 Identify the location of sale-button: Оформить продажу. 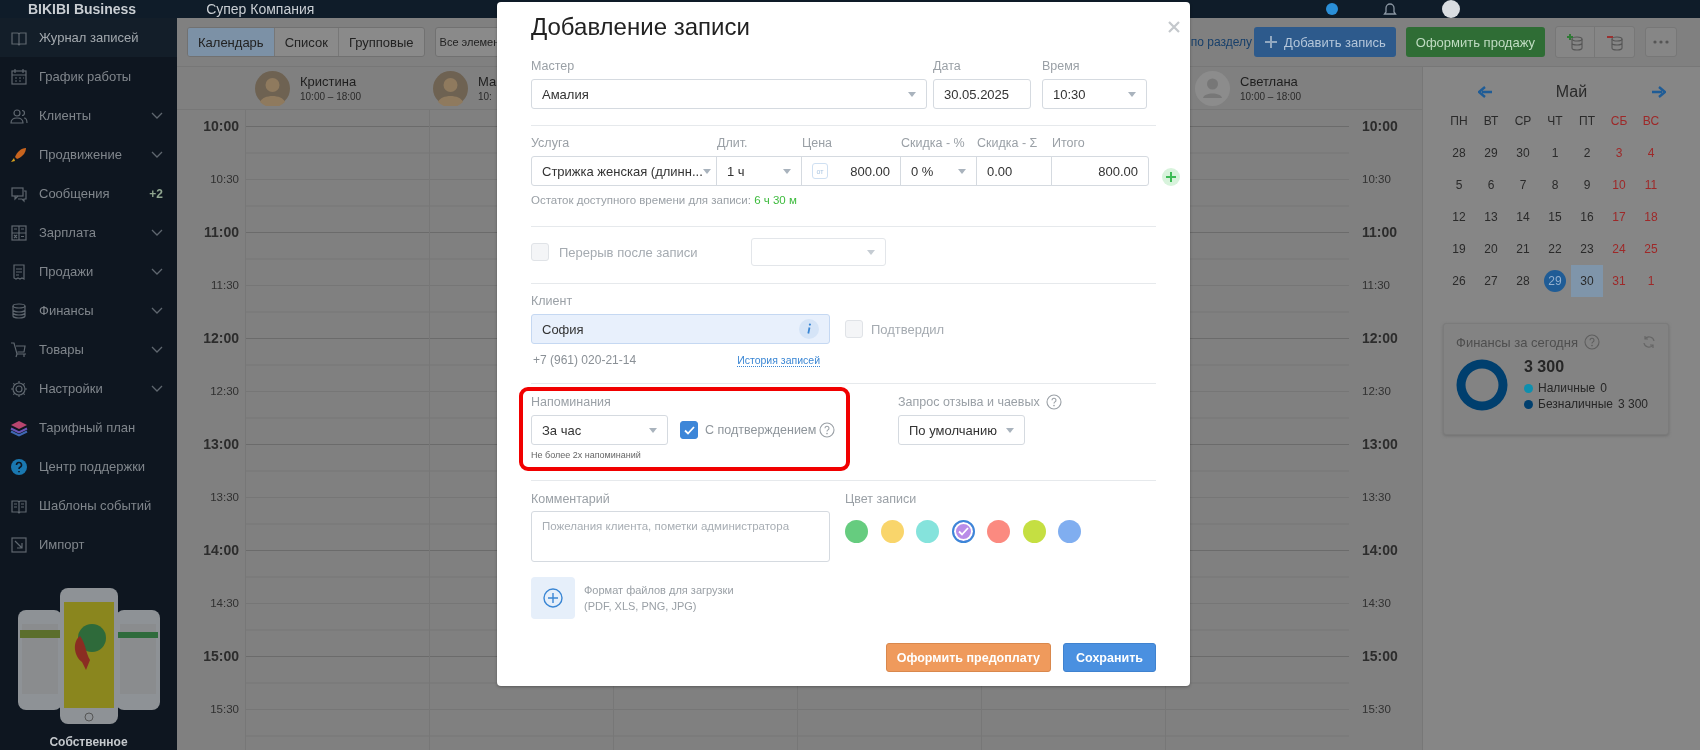
(1475, 42).